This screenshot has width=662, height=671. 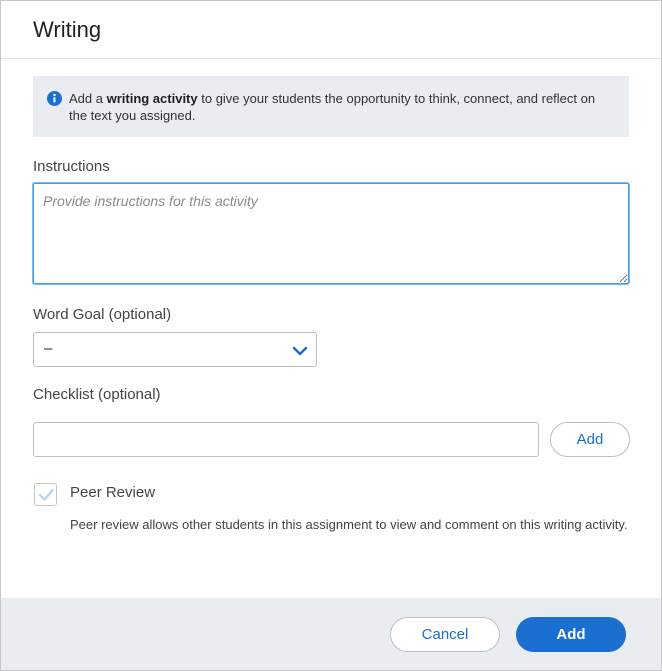 I want to click on checklist-add-button: Add, so click(x=590, y=439).